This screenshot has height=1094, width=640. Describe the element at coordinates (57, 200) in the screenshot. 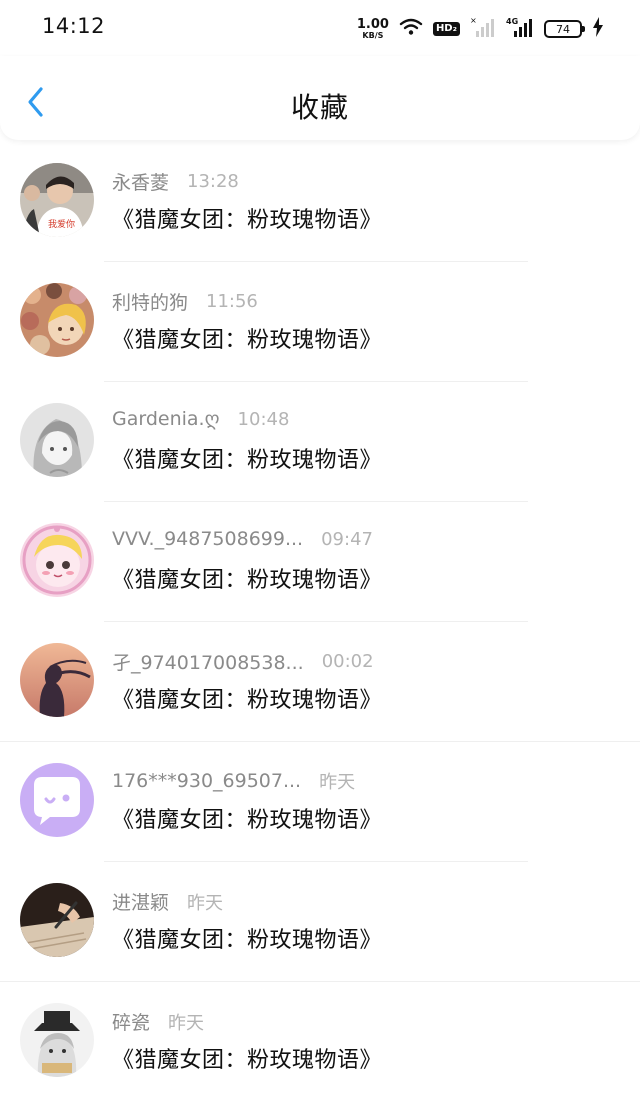

I see `avatar: 我爱你` at that location.